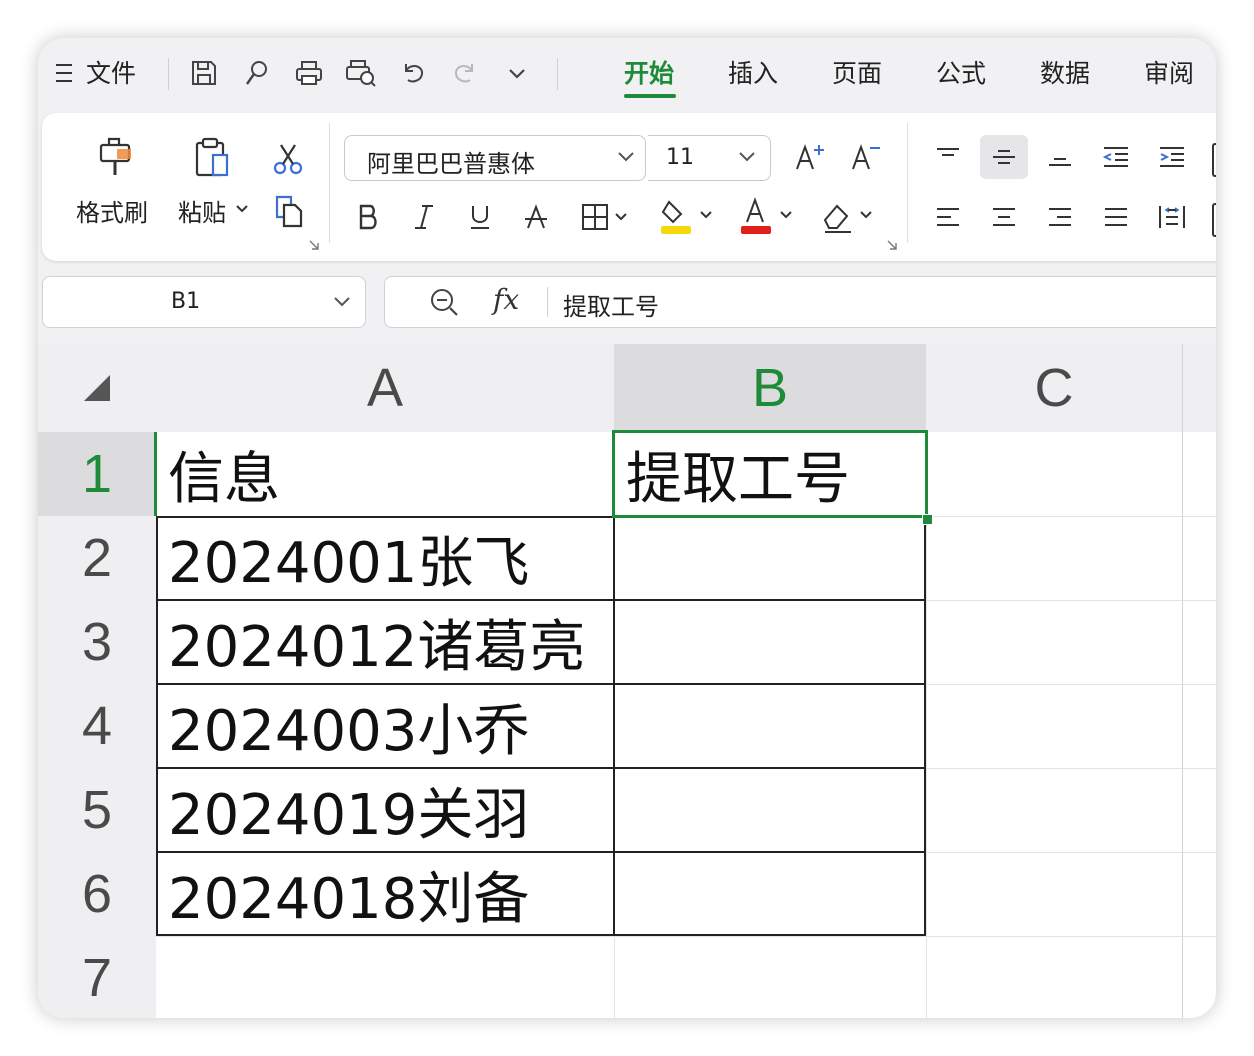  I want to click on cell-a4: 2024003小乔, so click(385, 726).